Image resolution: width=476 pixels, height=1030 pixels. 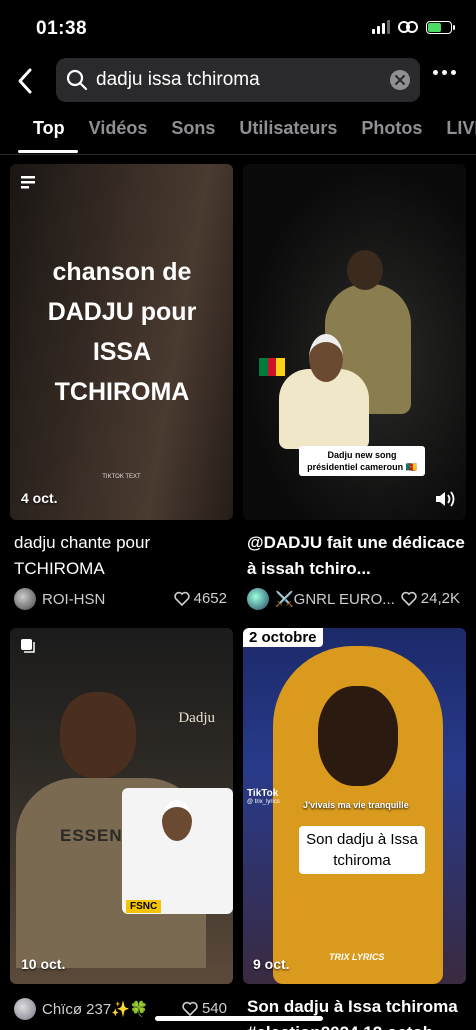 I want to click on badge: FSNC, so click(x=144, y=906).